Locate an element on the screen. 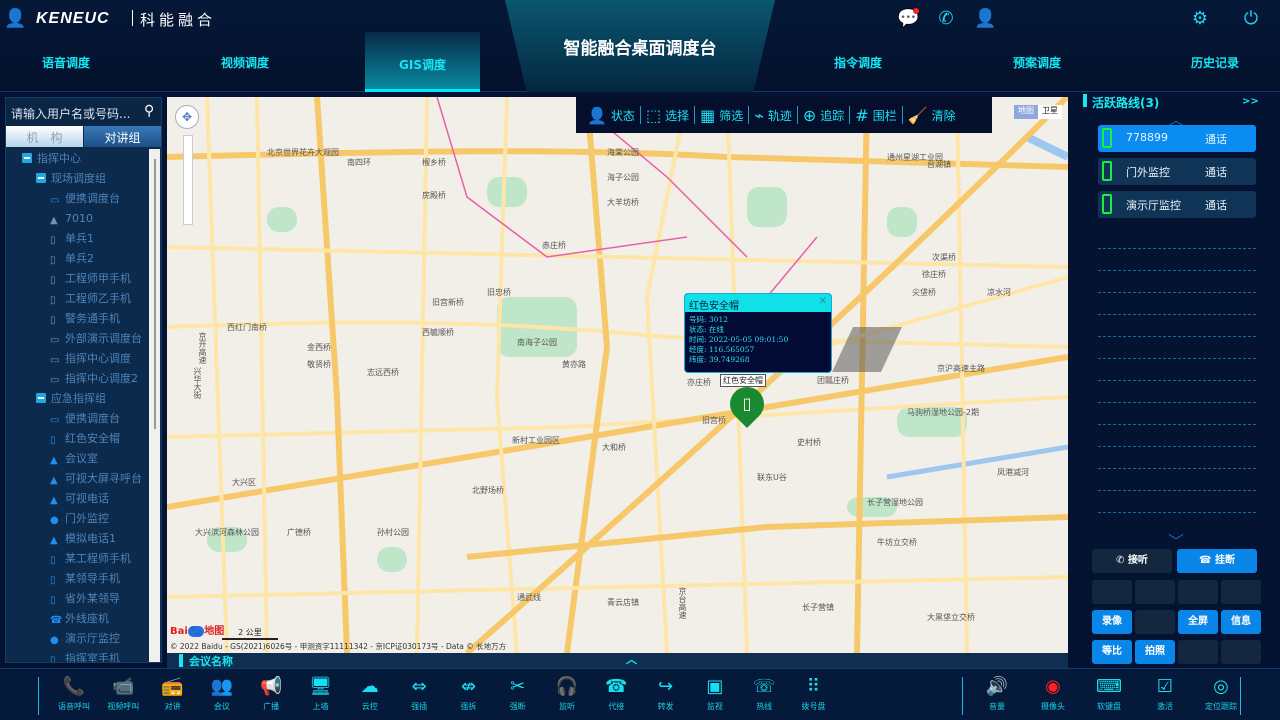 This screenshot has width=1280, height=720. forward-button: ↪ 转发 is located at coordinates (666, 692).